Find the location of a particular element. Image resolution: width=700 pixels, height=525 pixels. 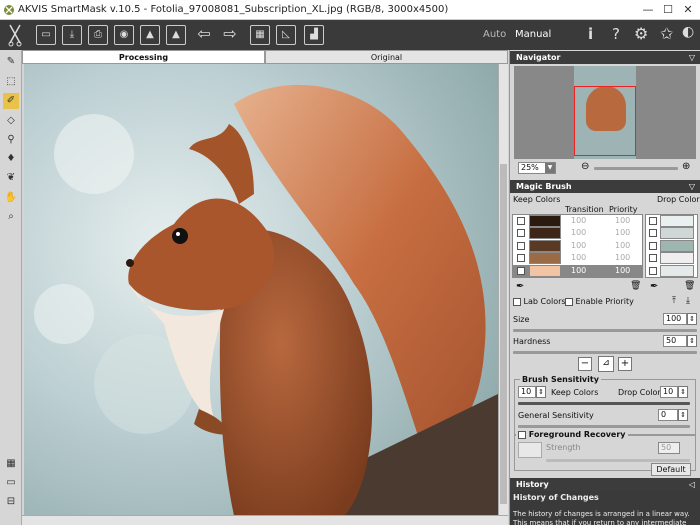

hardness-slider is located at coordinates (605, 352).